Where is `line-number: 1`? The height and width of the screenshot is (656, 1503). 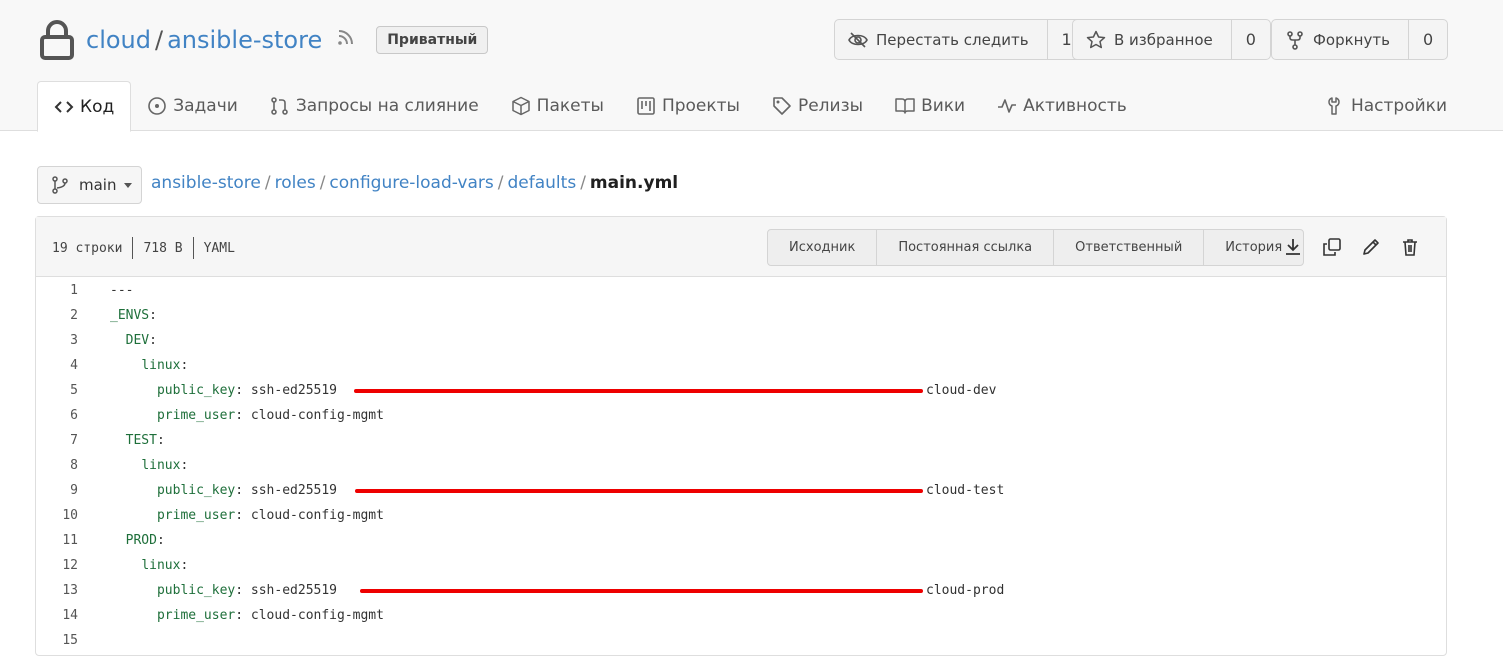 line-number: 1 is located at coordinates (57, 290).